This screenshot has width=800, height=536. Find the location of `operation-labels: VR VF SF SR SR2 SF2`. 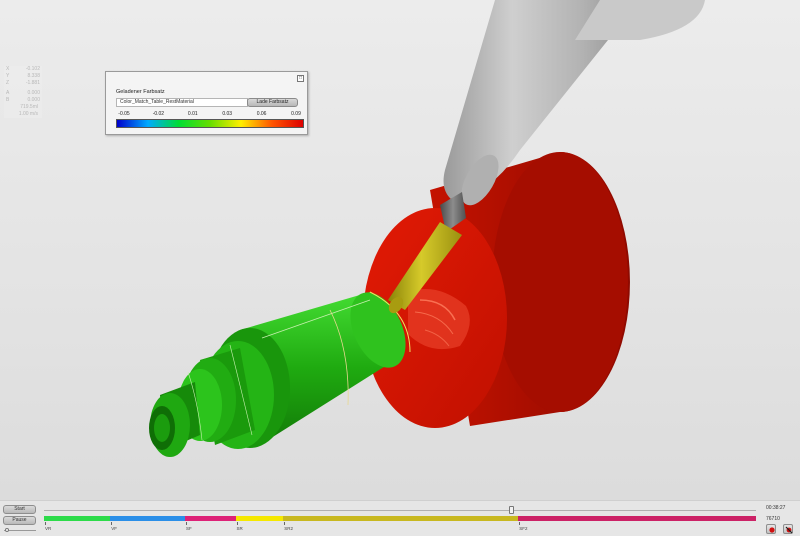

operation-labels: VR VF SF SR SR2 SF2 is located at coordinates (400, 528).